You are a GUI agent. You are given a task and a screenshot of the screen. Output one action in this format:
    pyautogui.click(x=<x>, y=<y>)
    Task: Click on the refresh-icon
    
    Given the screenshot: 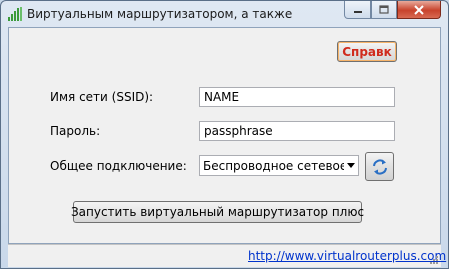 What is the action you would take?
    pyautogui.click(x=379, y=166)
    